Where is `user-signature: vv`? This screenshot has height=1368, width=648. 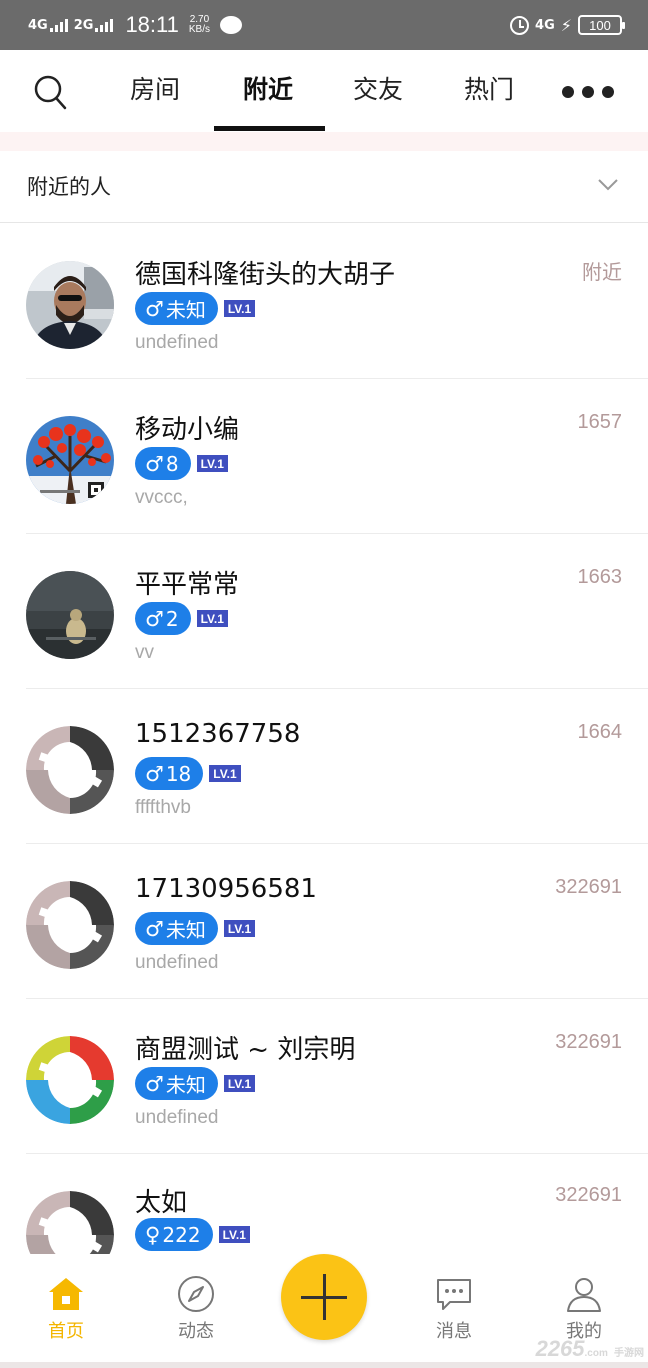
user-signature: vv is located at coordinates (144, 652).